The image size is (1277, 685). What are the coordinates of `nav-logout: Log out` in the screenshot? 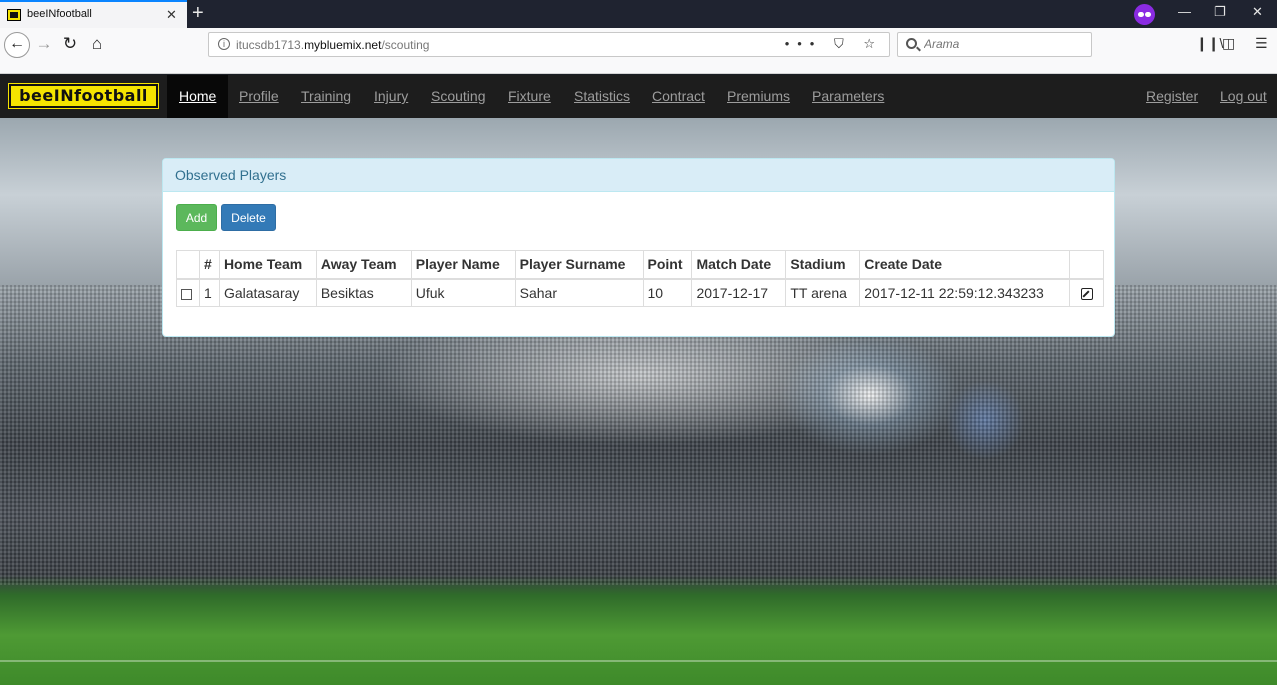 It's located at (1243, 96).